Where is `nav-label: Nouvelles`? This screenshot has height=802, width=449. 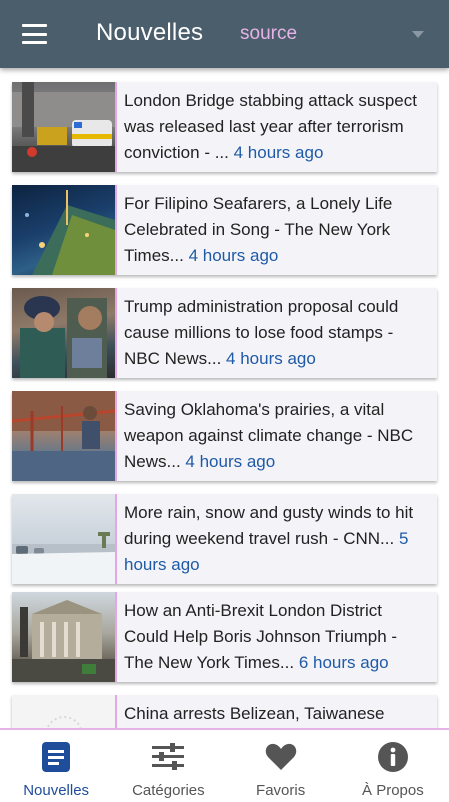 nav-label: Nouvelles is located at coordinates (56, 790).